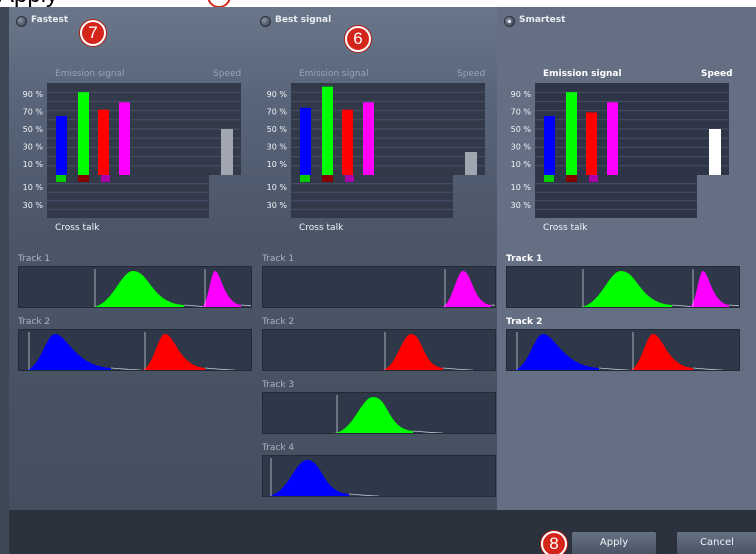 The height and width of the screenshot is (554, 756). I want to click on badge-8: 8, so click(554, 542).